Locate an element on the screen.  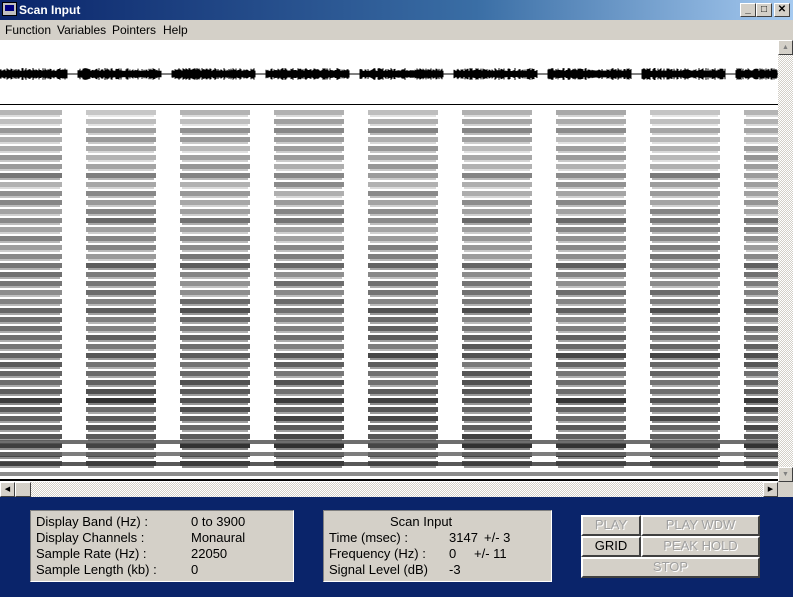
menu-help: Help is located at coordinates (175, 30).